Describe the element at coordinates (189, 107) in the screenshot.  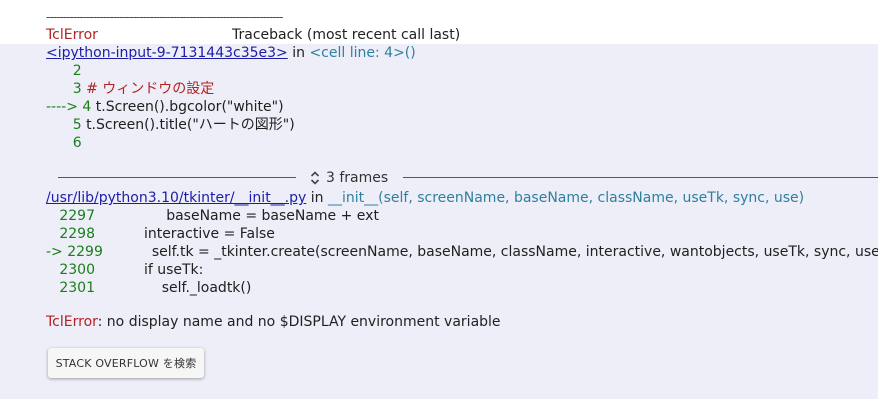
I see `code-text: t.Screen().bgcolor("white")` at that location.